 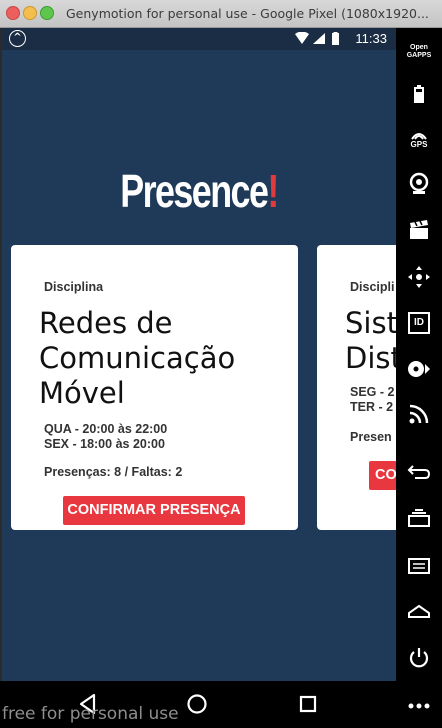 What do you see at coordinates (371, 38) in the screenshot?
I see `status-time: 11:33` at bounding box center [371, 38].